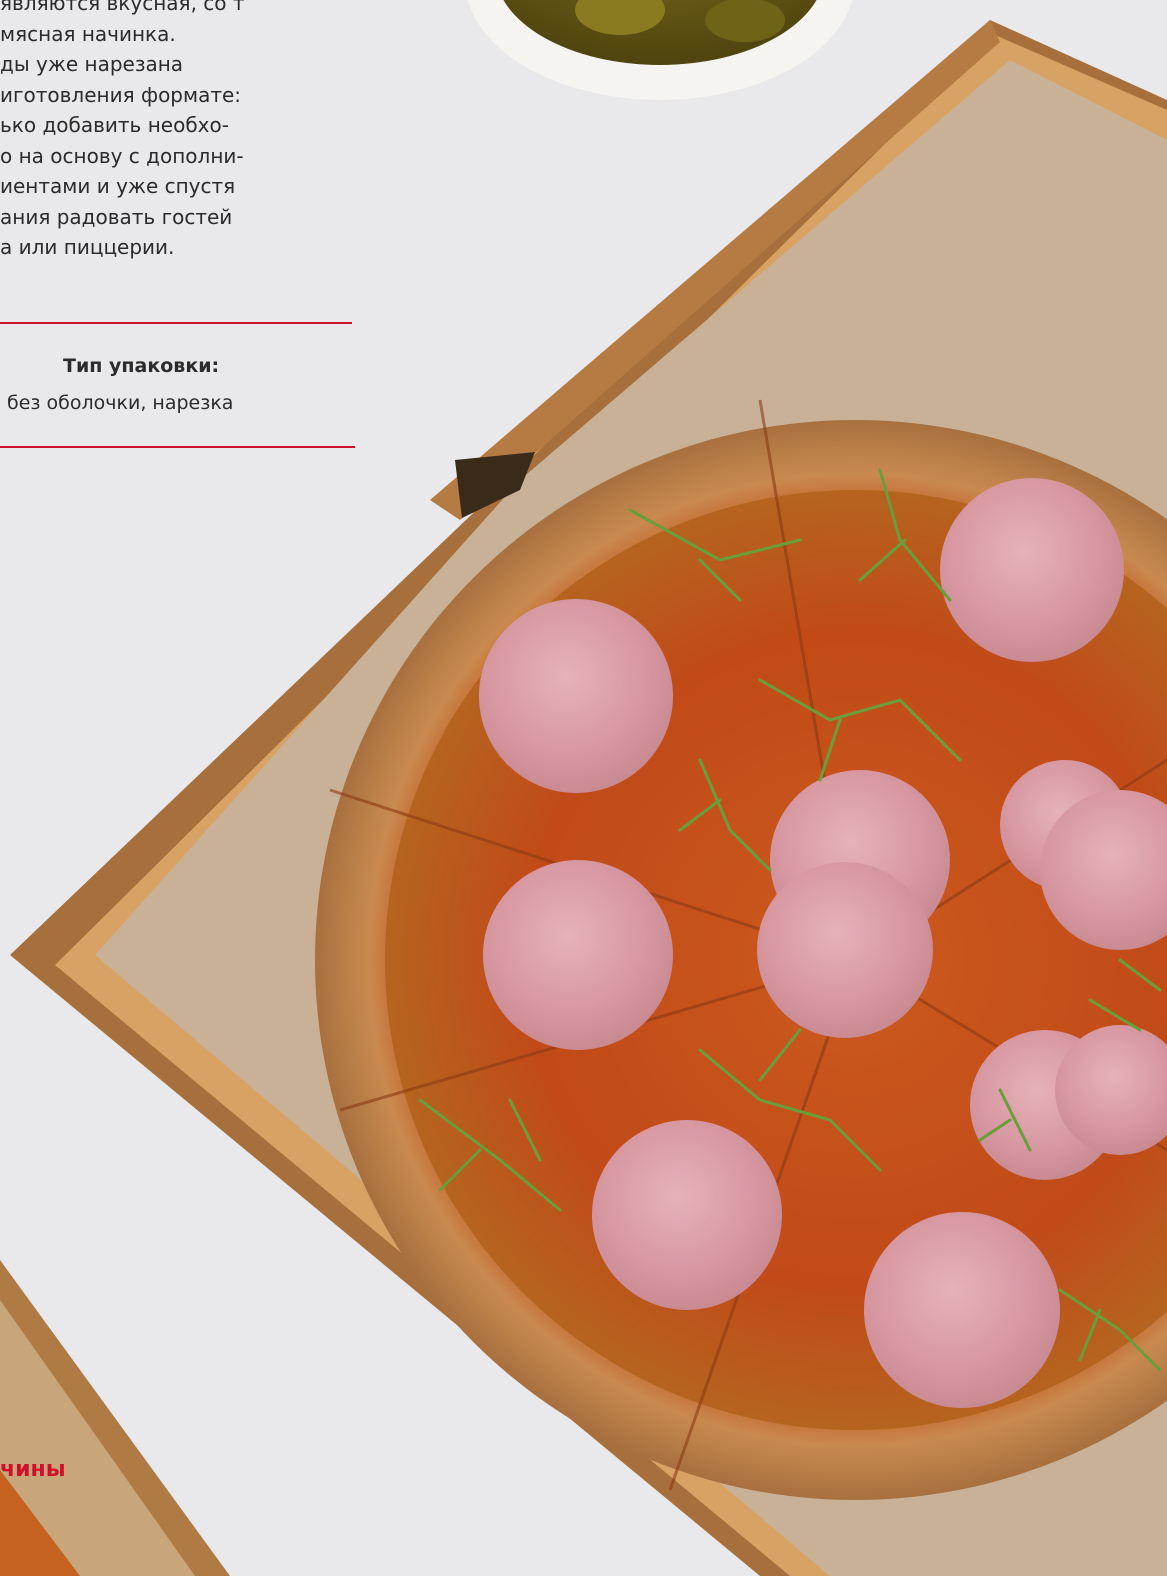 This screenshot has height=1576, width=1167. Describe the element at coordinates (33, 1469) in the screenshot. I see `section-heading: чины` at that location.